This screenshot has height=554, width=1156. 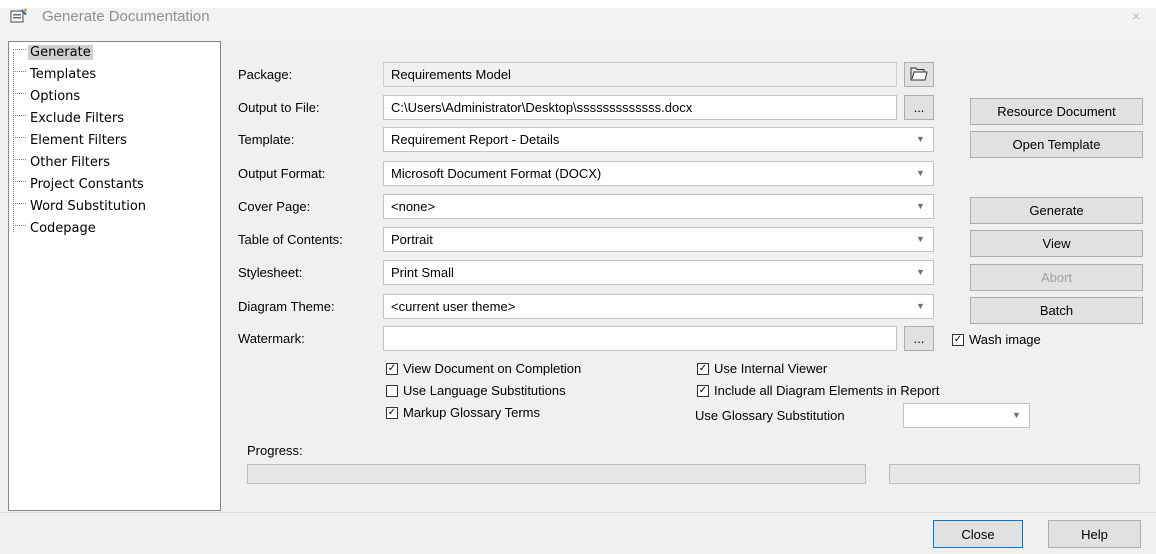 I want to click on language-substitutions-checkbox: Use Language Substitutions, so click(x=476, y=390).